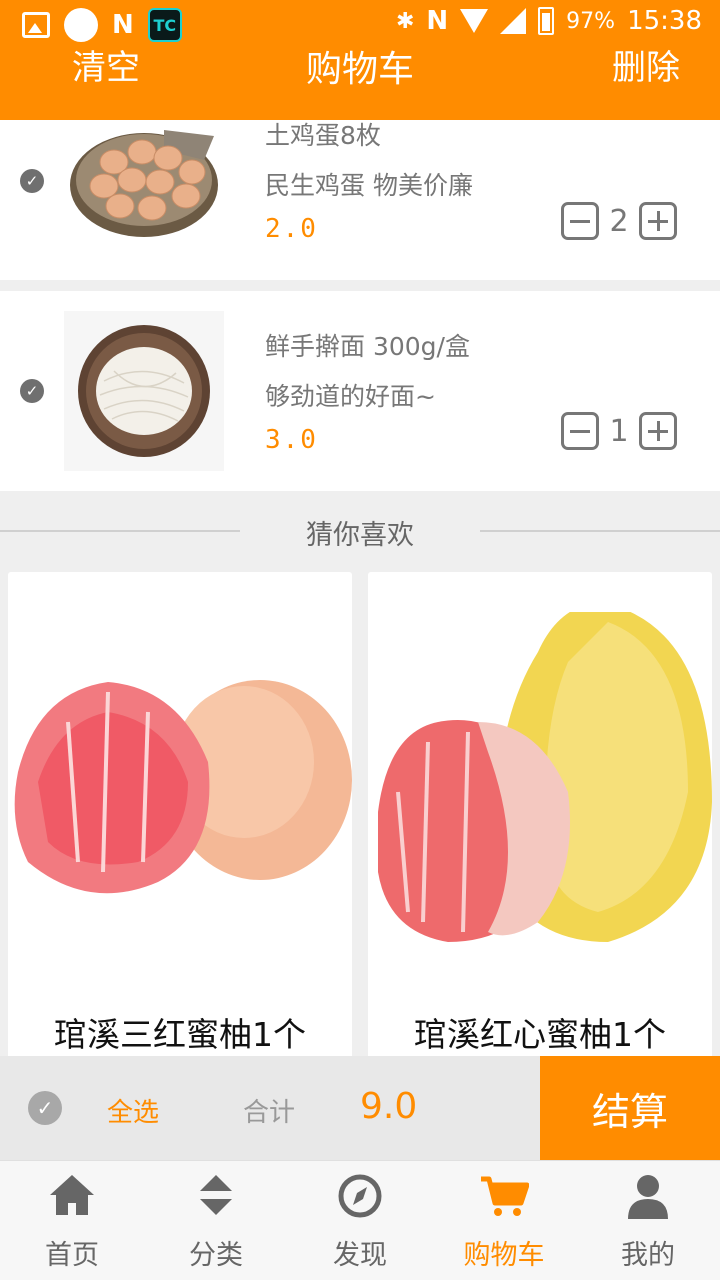 The height and width of the screenshot is (1280, 720). I want to click on recommend-header: 猜你喜欢, so click(360, 531).